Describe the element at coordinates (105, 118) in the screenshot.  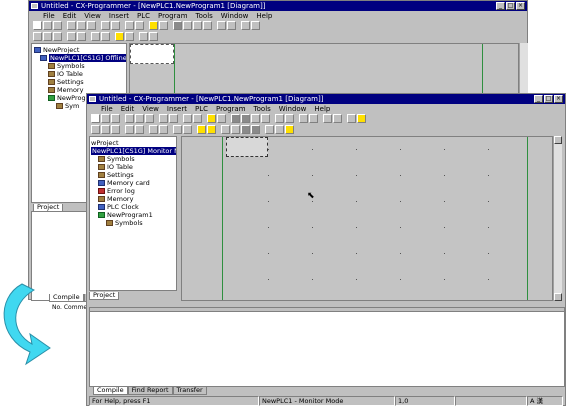
I see `open-icon` at that location.